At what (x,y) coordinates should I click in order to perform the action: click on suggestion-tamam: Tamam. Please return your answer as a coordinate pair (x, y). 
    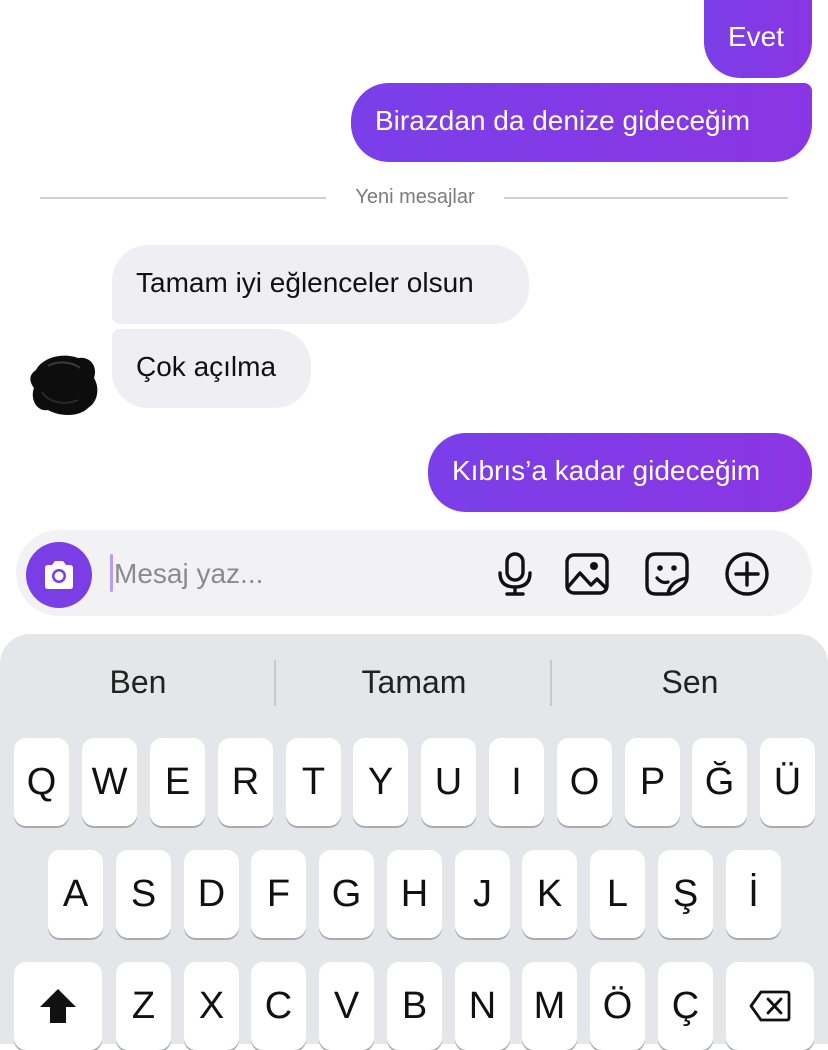
    Looking at the image, I should click on (414, 682).